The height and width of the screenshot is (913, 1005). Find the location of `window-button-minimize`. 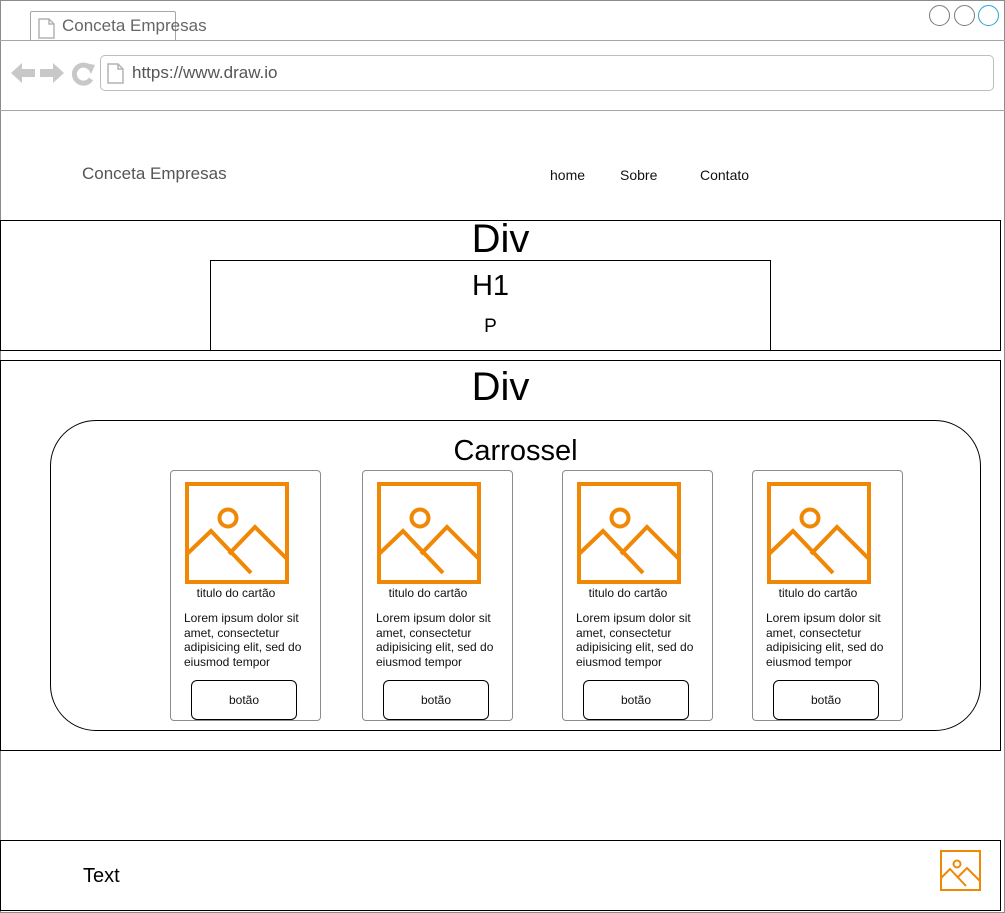

window-button-minimize is located at coordinates (939, 15).